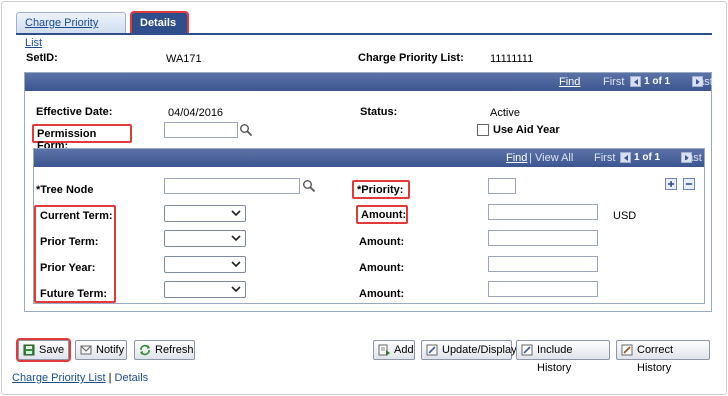 Image resolution: width=728 pixels, height=396 pixels. I want to click on status-label: Status:, so click(379, 112).